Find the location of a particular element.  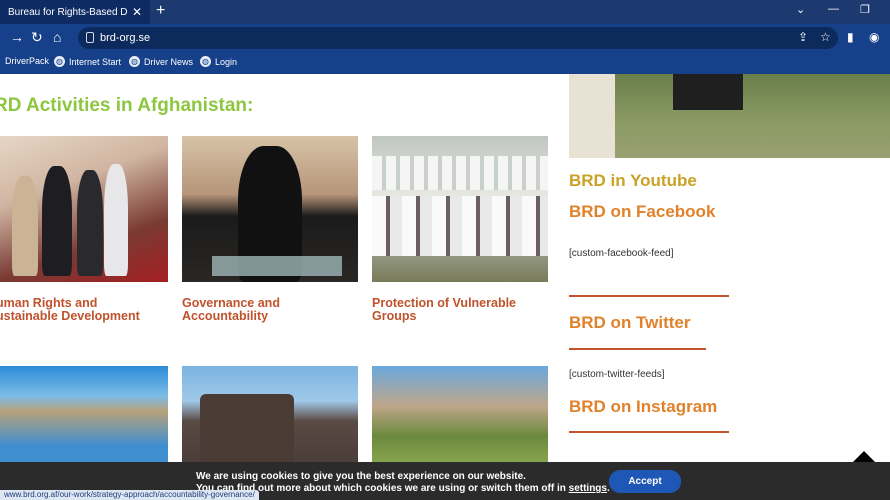

activity-image-lake is located at coordinates (84, 416).